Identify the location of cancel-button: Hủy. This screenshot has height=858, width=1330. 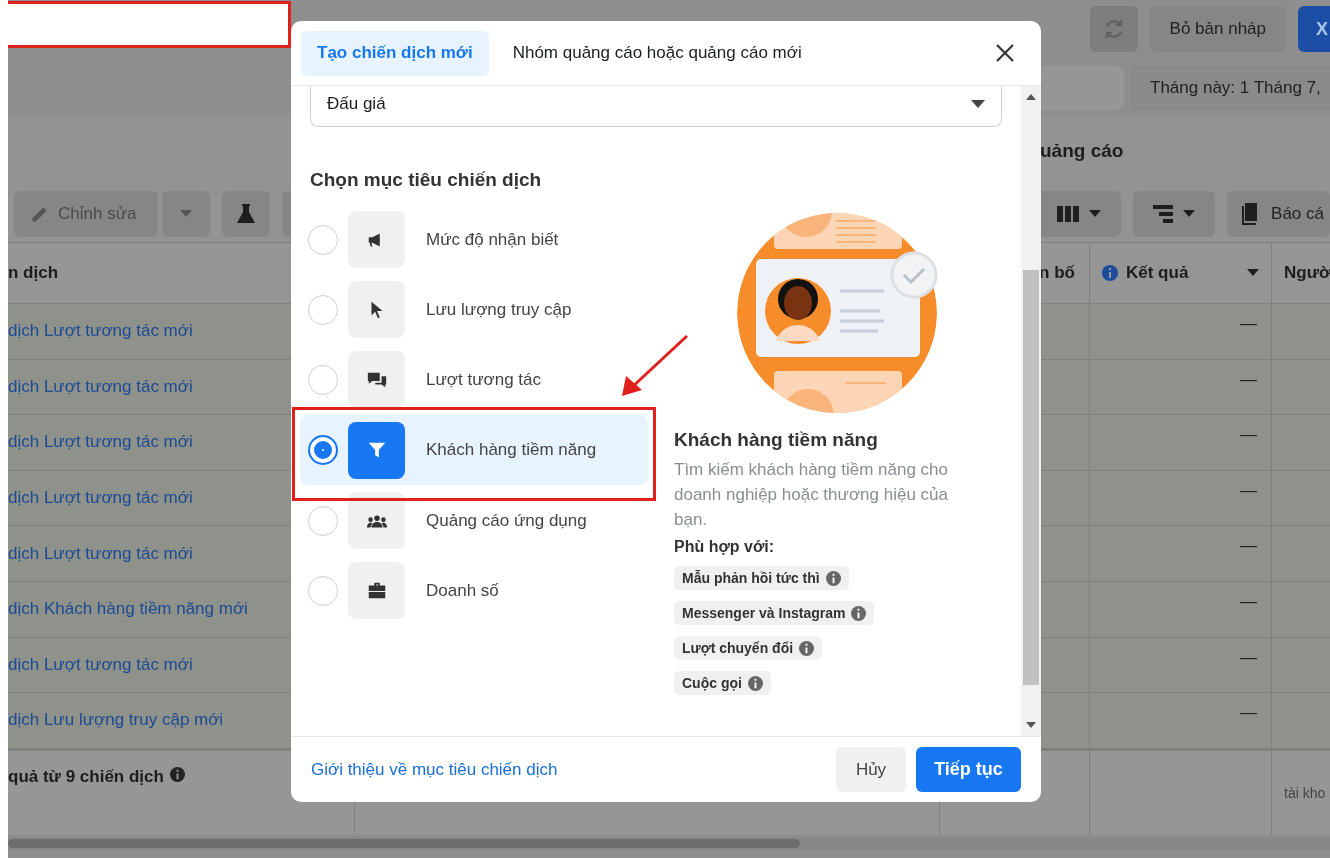
(871, 769).